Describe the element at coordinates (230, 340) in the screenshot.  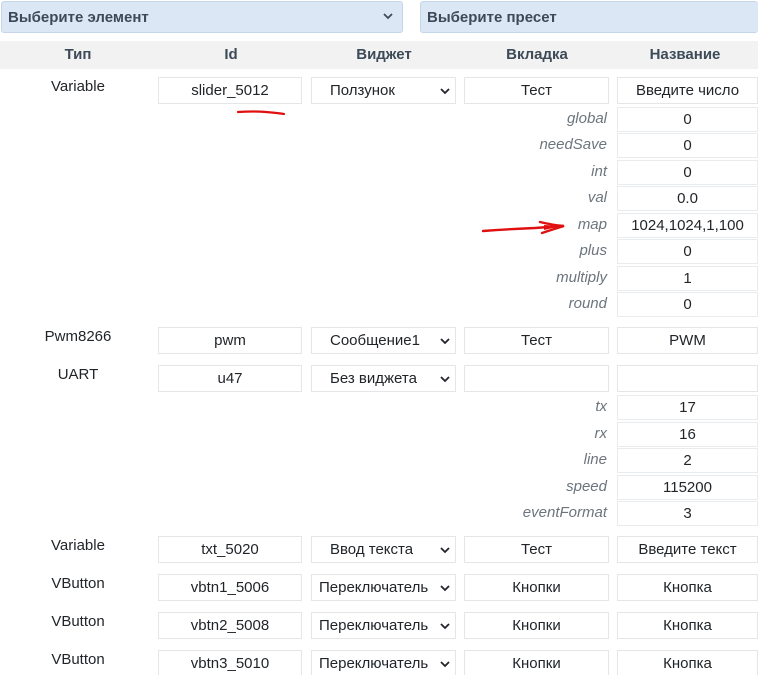
I see `id-field: pwm` at that location.